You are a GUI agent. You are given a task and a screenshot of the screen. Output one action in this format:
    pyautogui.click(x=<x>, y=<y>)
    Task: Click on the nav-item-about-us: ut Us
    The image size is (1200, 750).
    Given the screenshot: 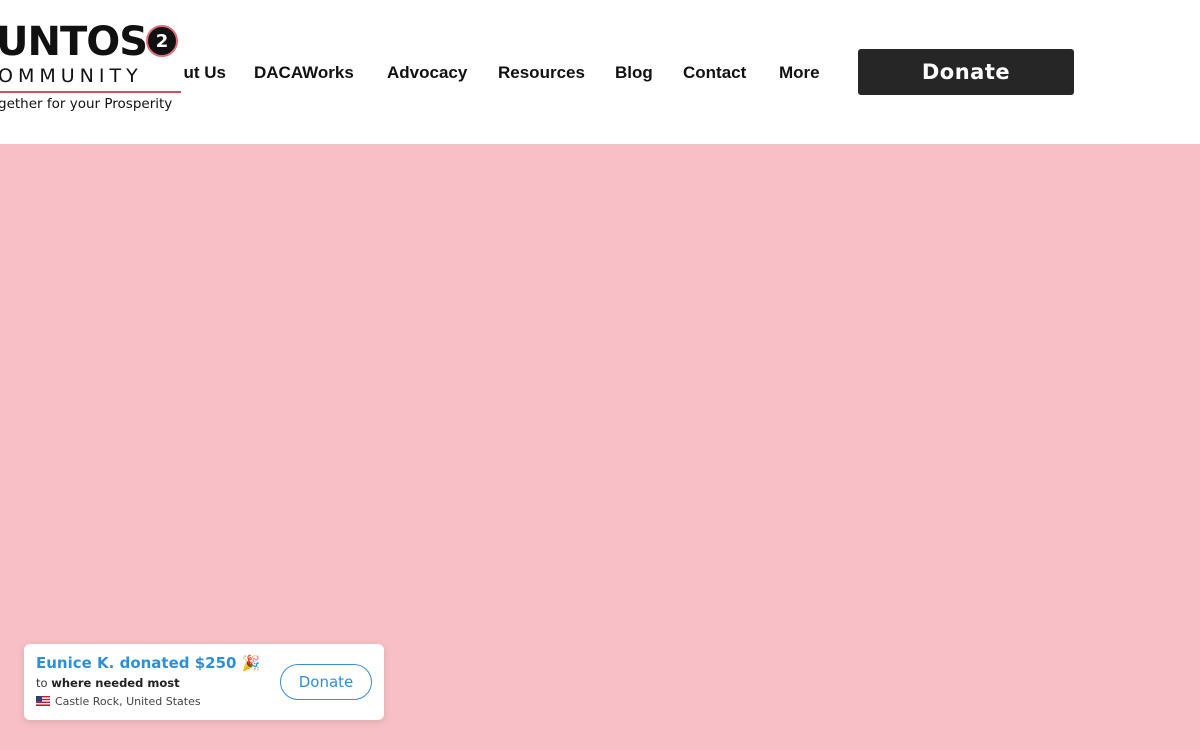 What is the action you would take?
    pyautogui.click(x=195, y=73)
    